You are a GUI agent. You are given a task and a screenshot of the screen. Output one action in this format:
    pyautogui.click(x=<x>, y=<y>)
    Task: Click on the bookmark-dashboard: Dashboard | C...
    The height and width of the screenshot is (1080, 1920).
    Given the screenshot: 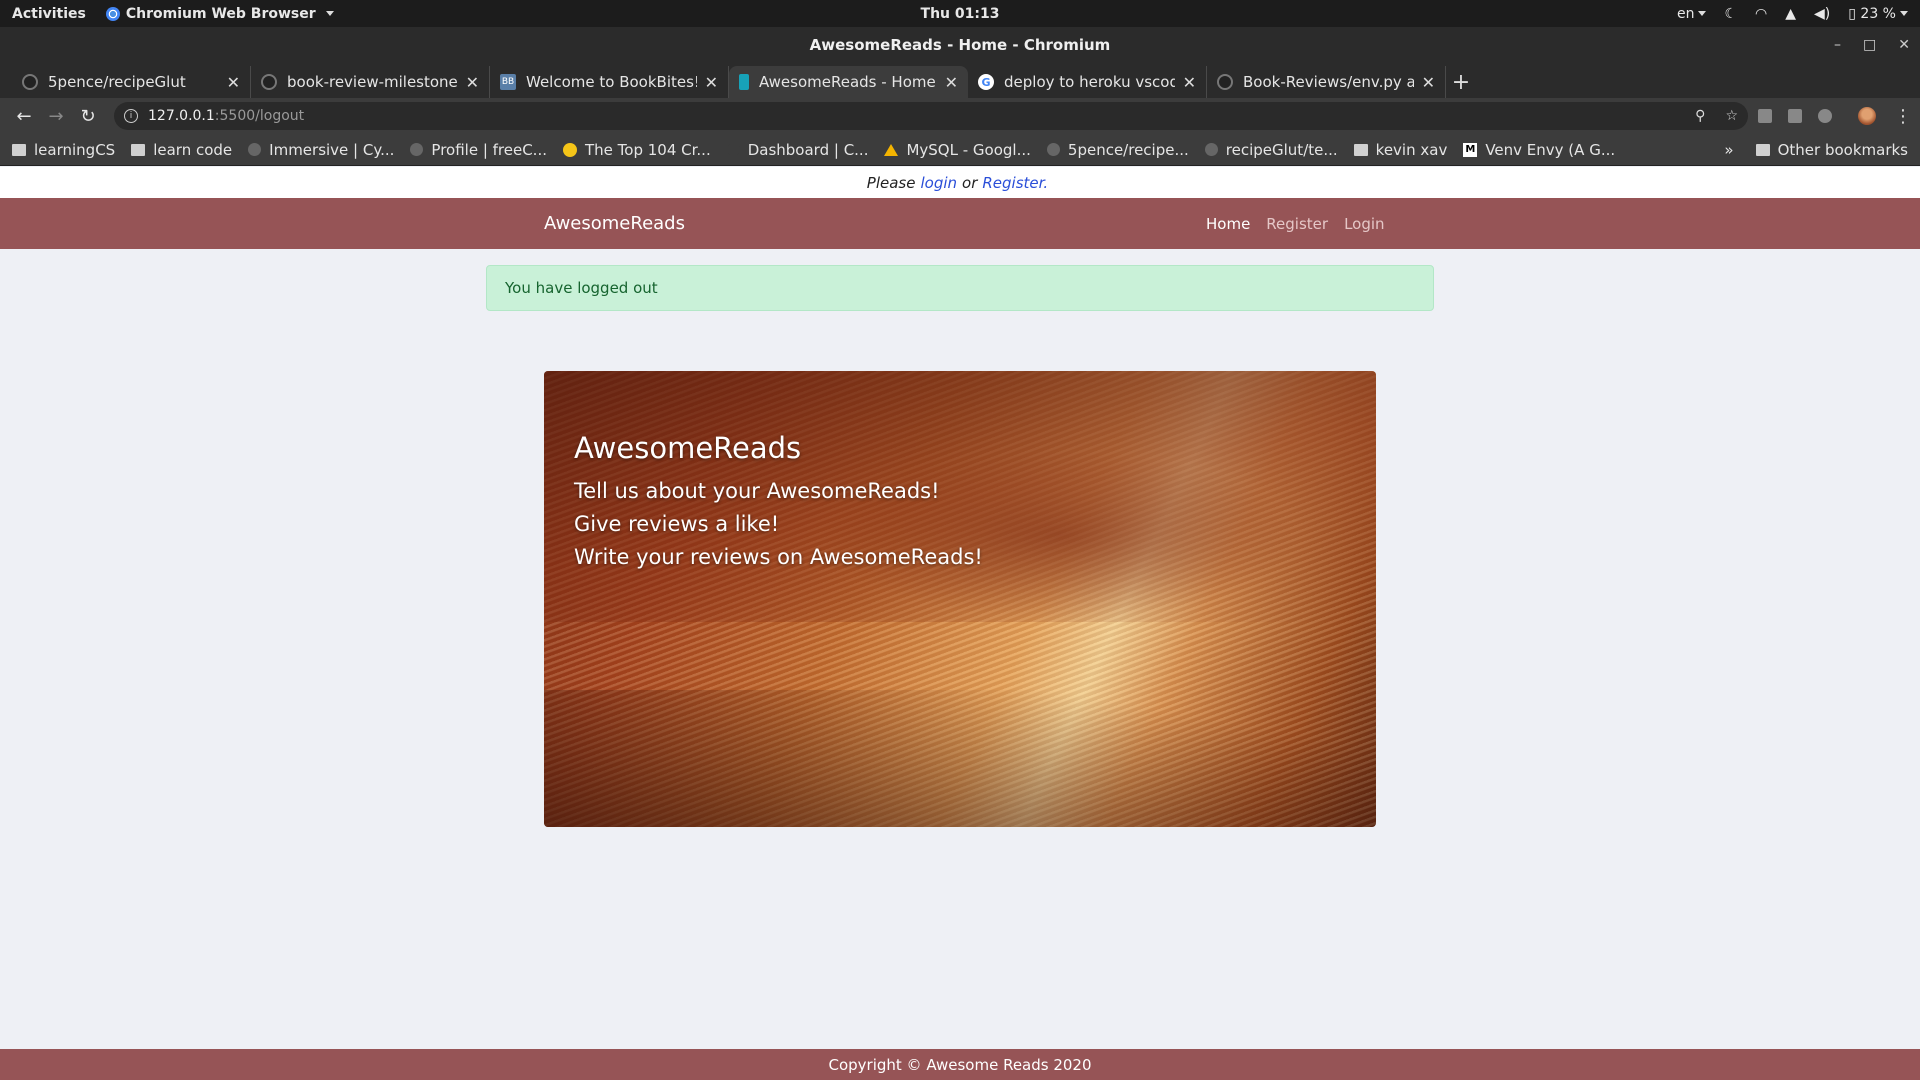 What is the action you would take?
    pyautogui.click(x=797, y=150)
    